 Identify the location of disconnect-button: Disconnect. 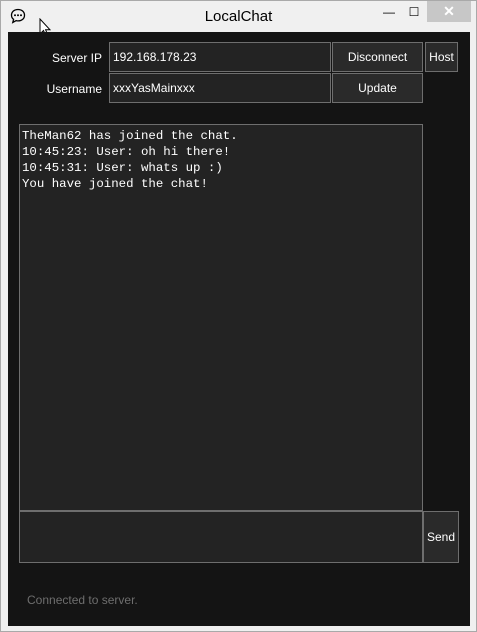
(377, 57).